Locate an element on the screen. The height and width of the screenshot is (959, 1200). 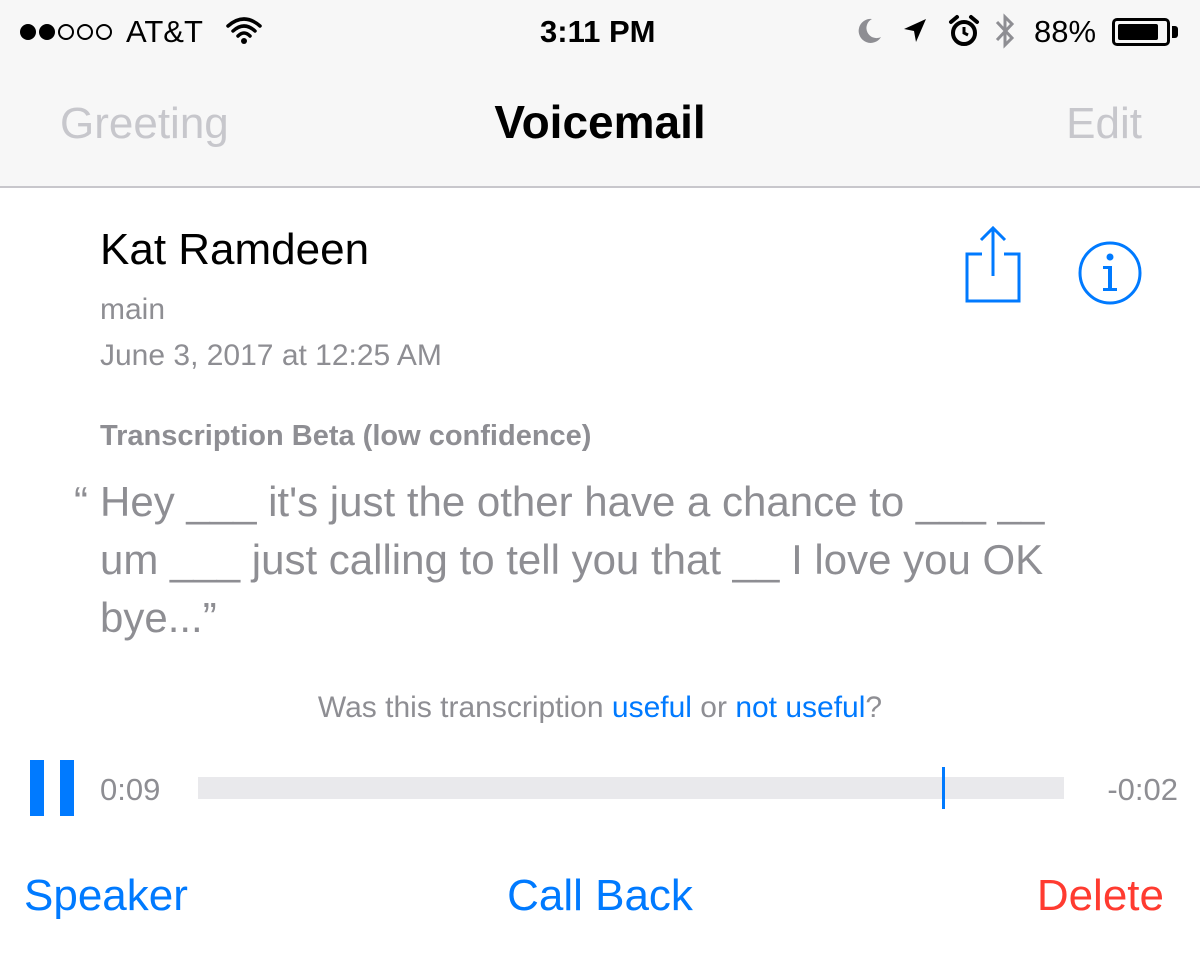
alarm-icon is located at coordinates (964, 33).